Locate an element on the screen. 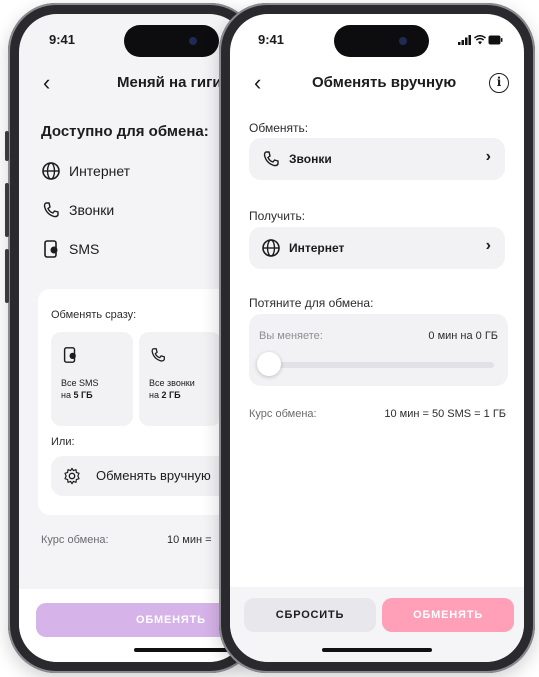  wifi-icon is located at coordinates (480, 40).